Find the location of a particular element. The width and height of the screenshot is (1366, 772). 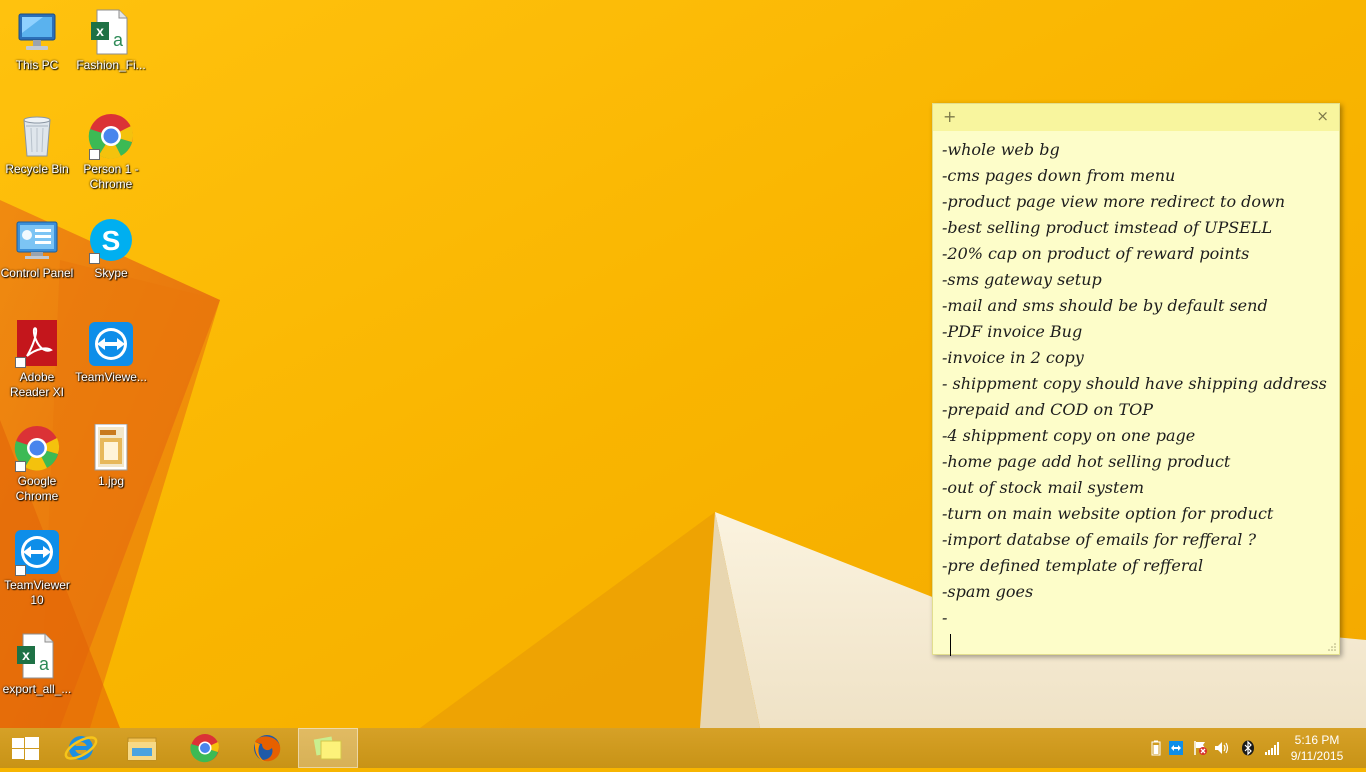

volume-icon is located at coordinates (1222, 748).